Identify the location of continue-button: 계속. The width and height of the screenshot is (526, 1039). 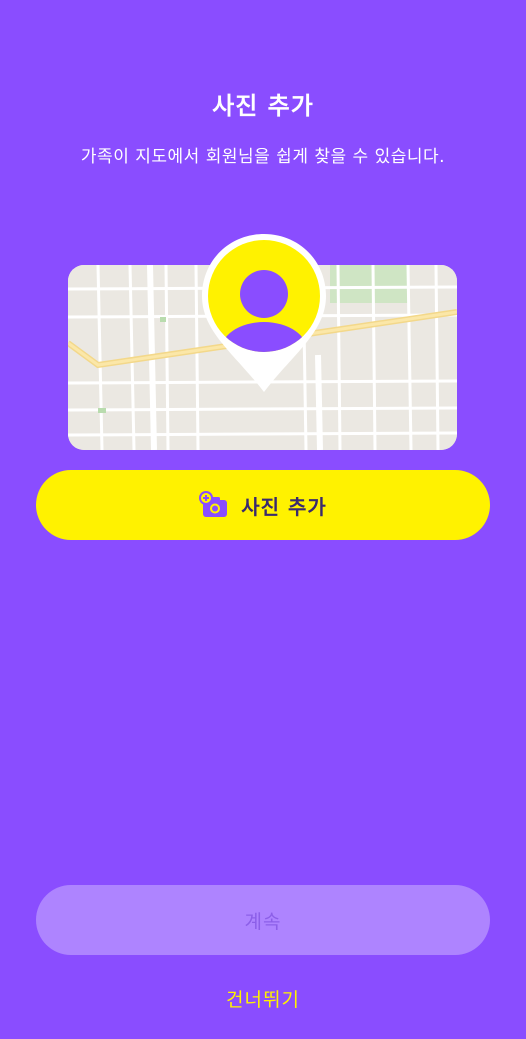
(263, 920).